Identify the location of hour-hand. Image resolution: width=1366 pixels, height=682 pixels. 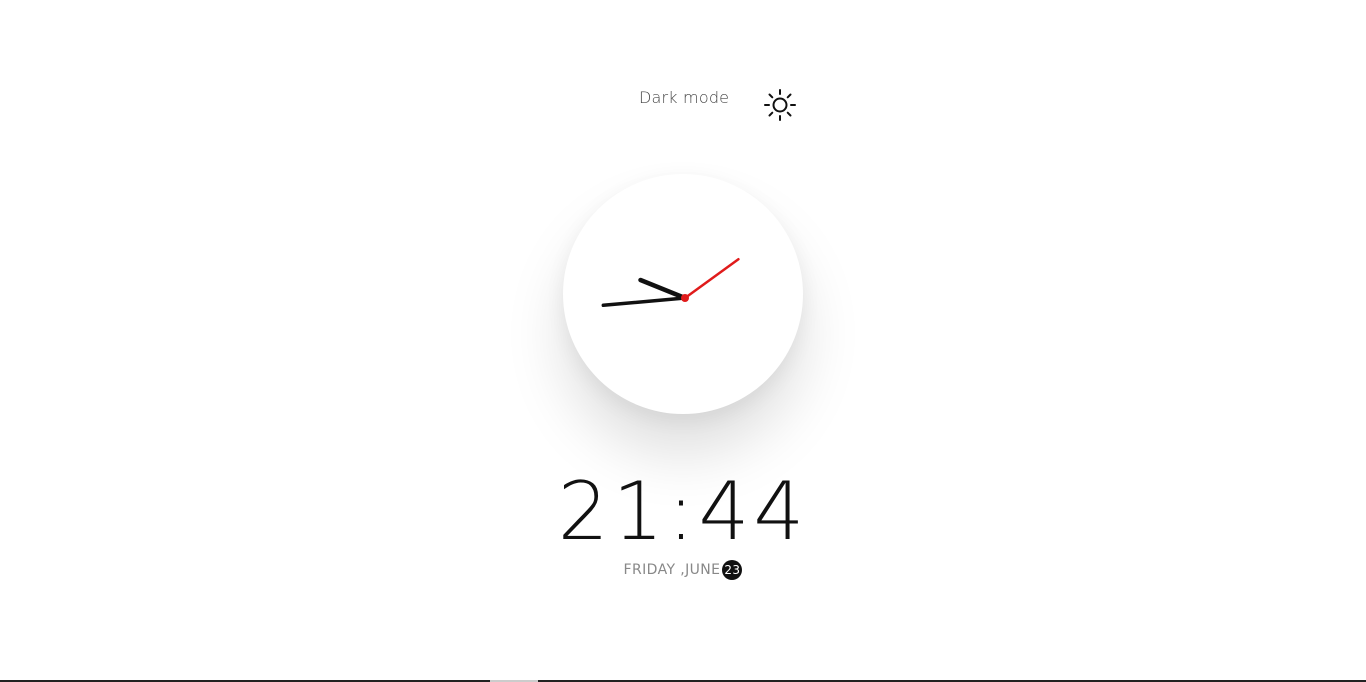
(663, 289).